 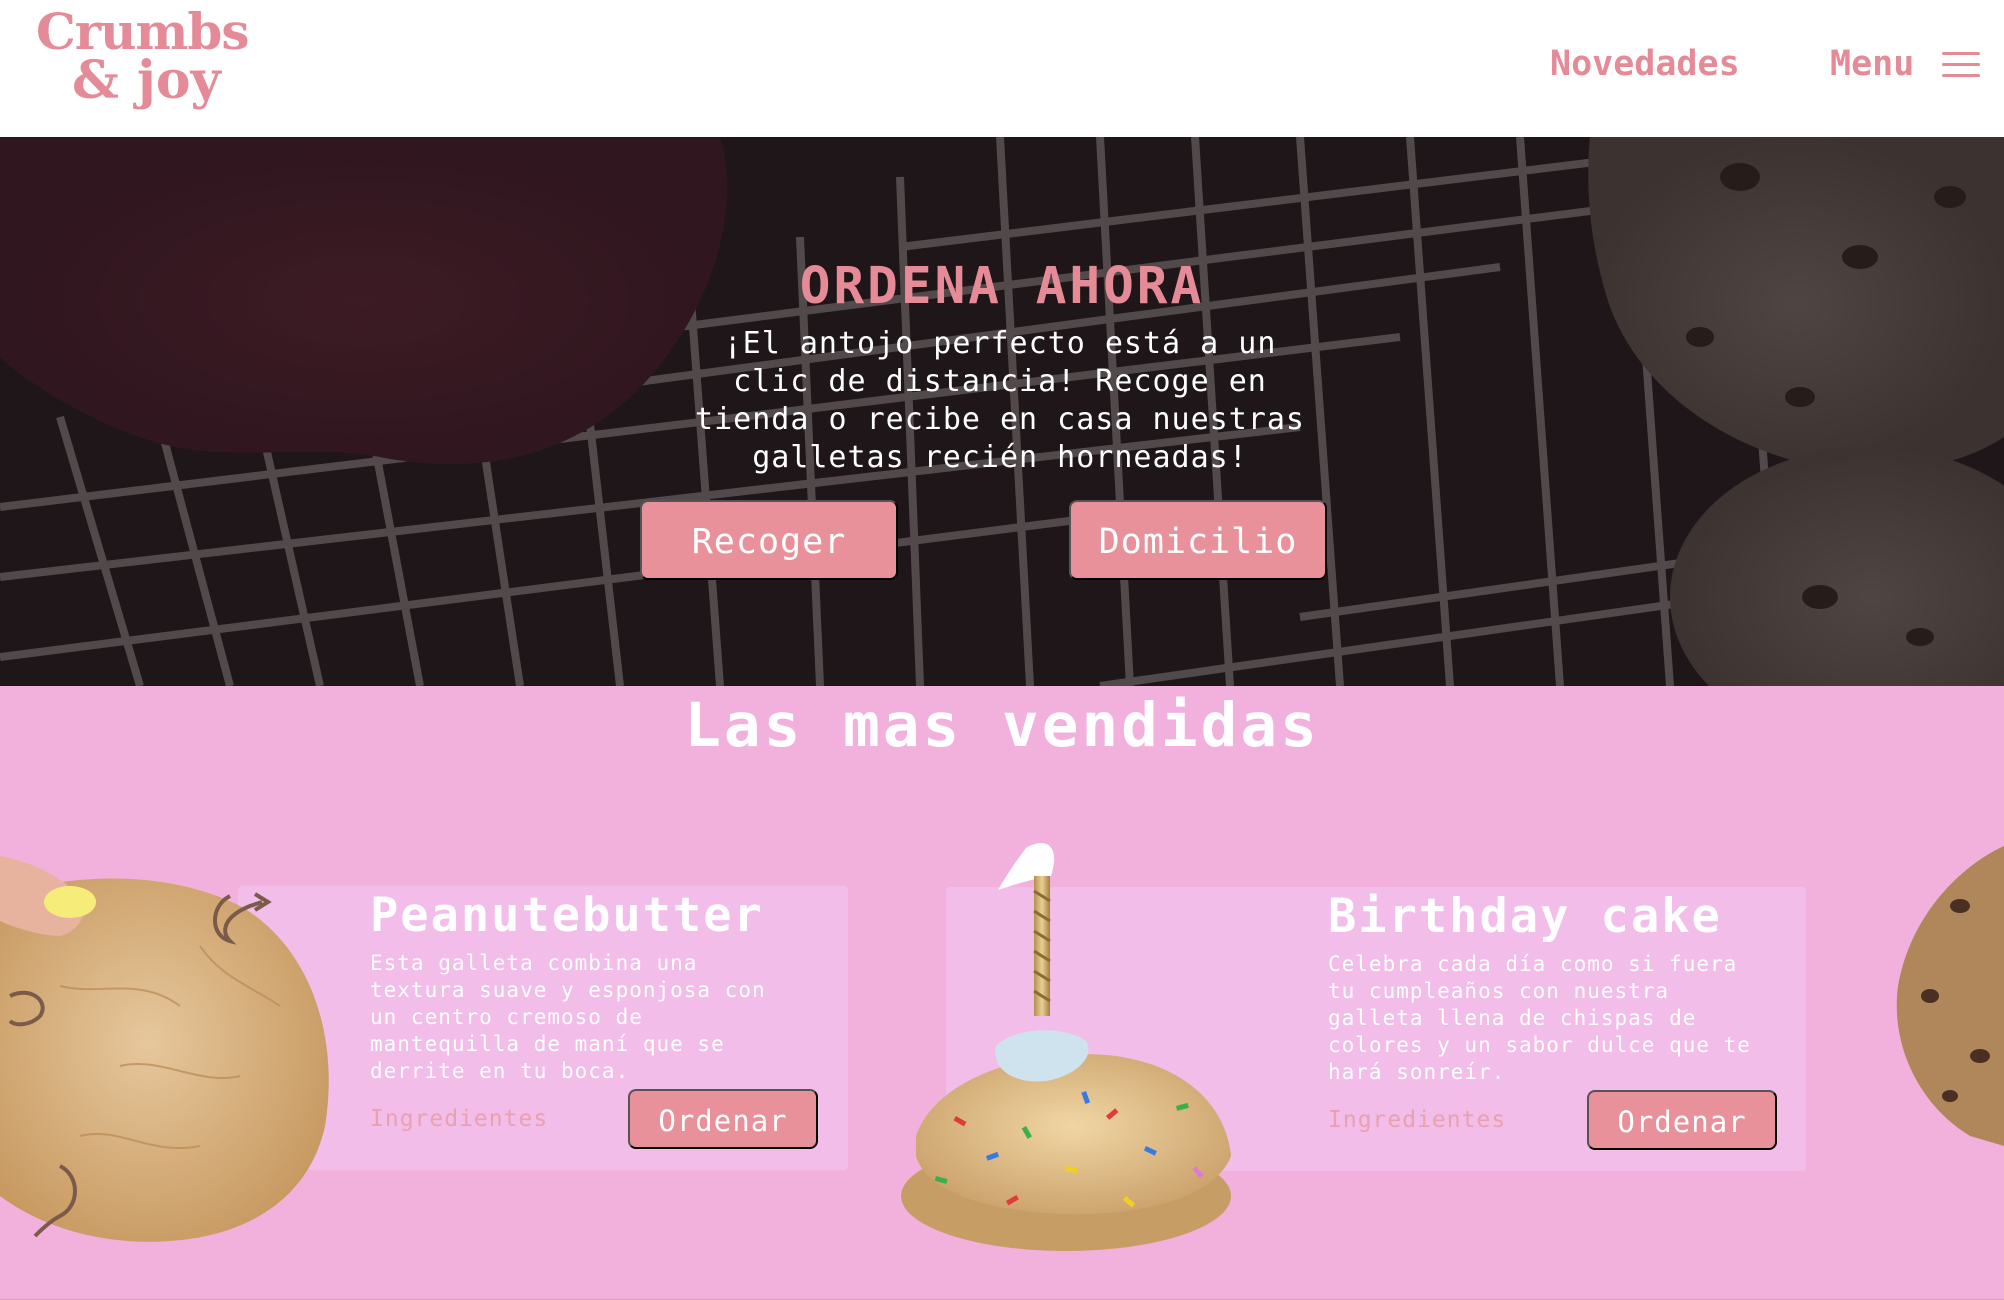 What do you see at coordinates (146, 80) in the screenshot?
I see `logo-text-line2: & joy` at bounding box center [146, 80].